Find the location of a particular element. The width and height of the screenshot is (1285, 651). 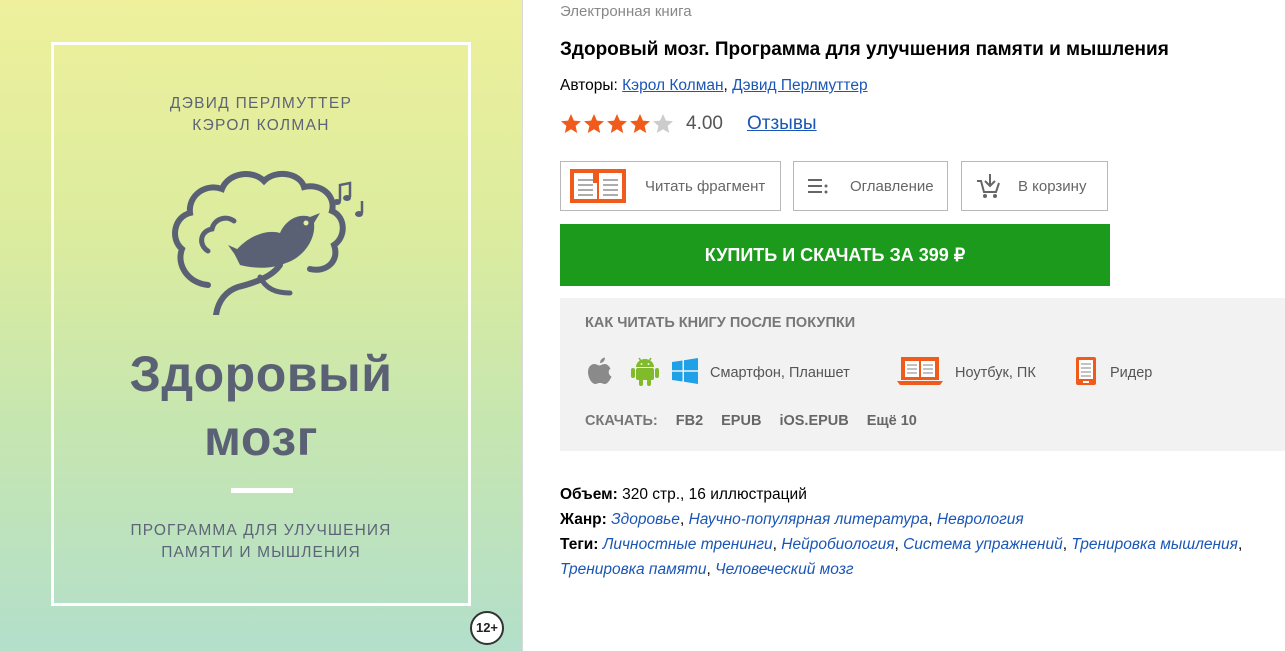

contents-button: Оглавление is located at coordinates (870, 186).